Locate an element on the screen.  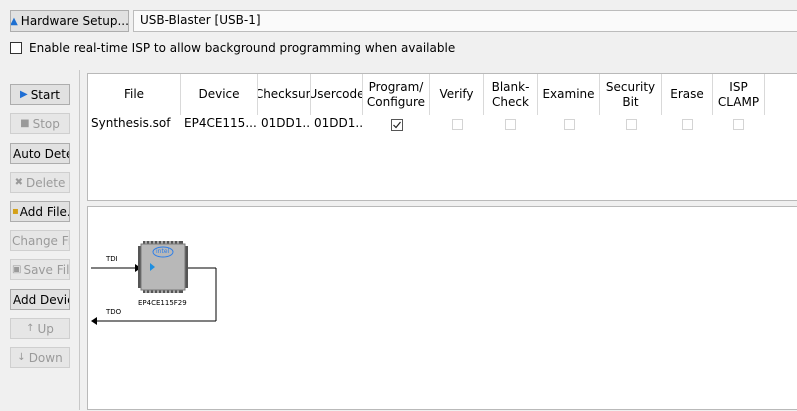
cell-file: Synthesis.sof is located at coordinates (131, 123).